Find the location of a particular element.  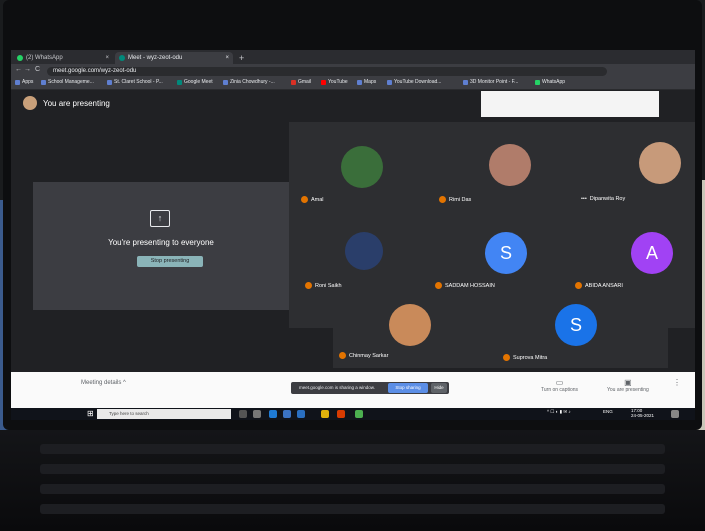

bookmark-label: YouTube is located at coordinates (338, 82).